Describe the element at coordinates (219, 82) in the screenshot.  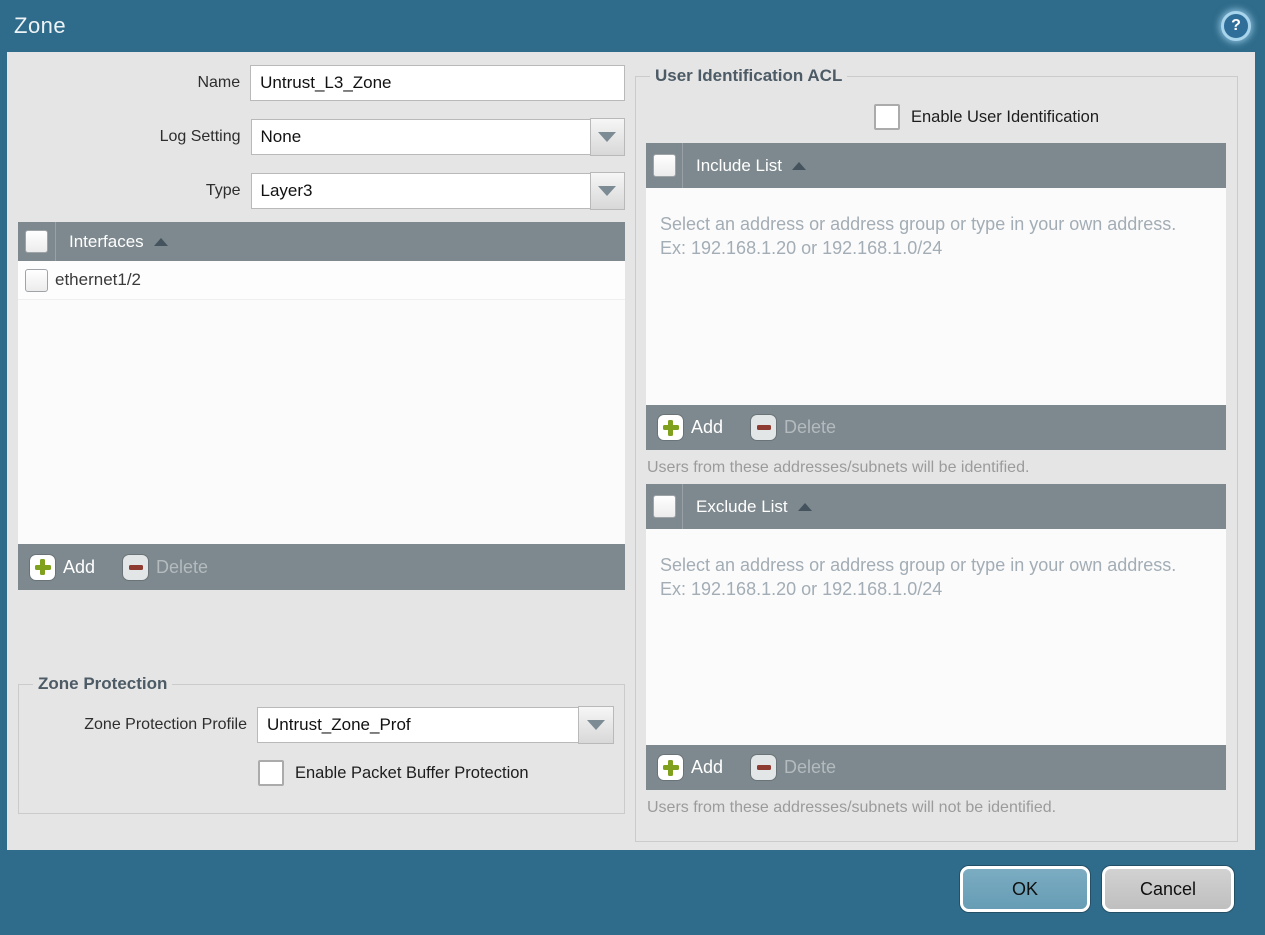
I see `name-label: Name` at that location.